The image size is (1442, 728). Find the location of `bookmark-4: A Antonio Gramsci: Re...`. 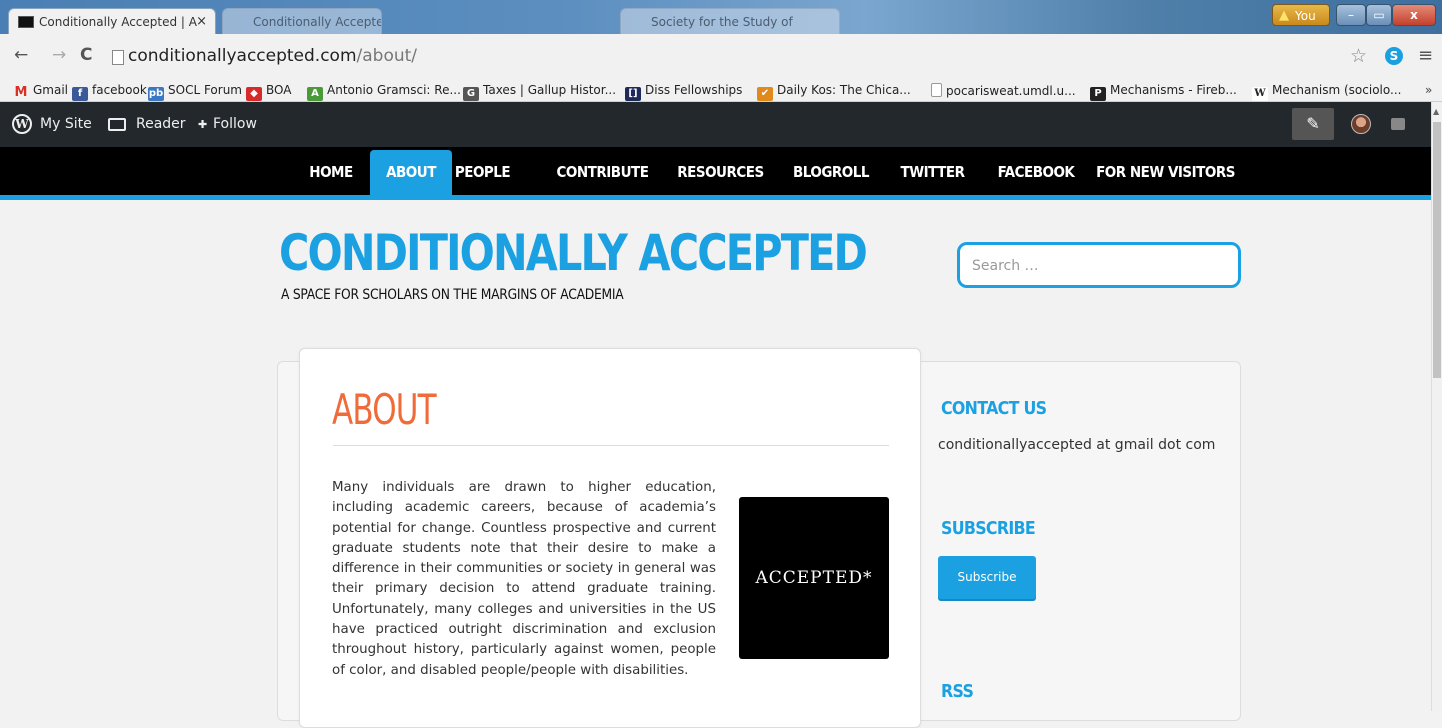

bookmark-4: A Antonio Gramsci: Re... is located at coordinates (384, 92).